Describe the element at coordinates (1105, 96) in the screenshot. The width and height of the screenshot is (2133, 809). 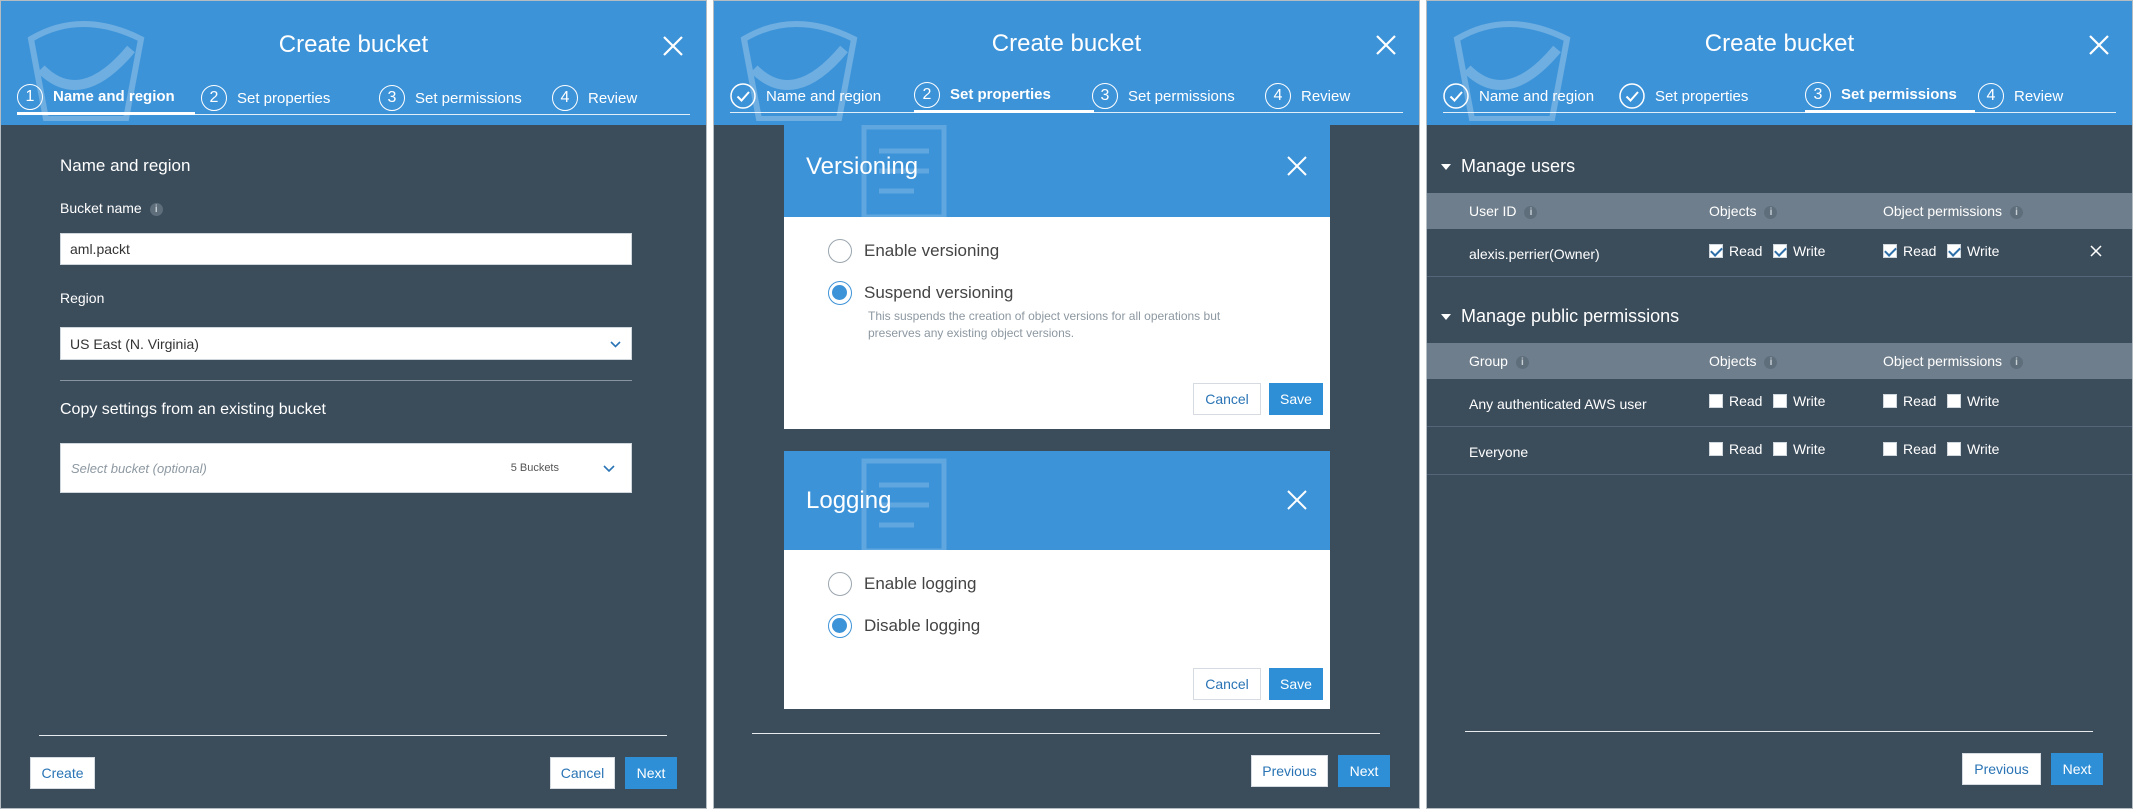
I see `step-number: 3` at that location.